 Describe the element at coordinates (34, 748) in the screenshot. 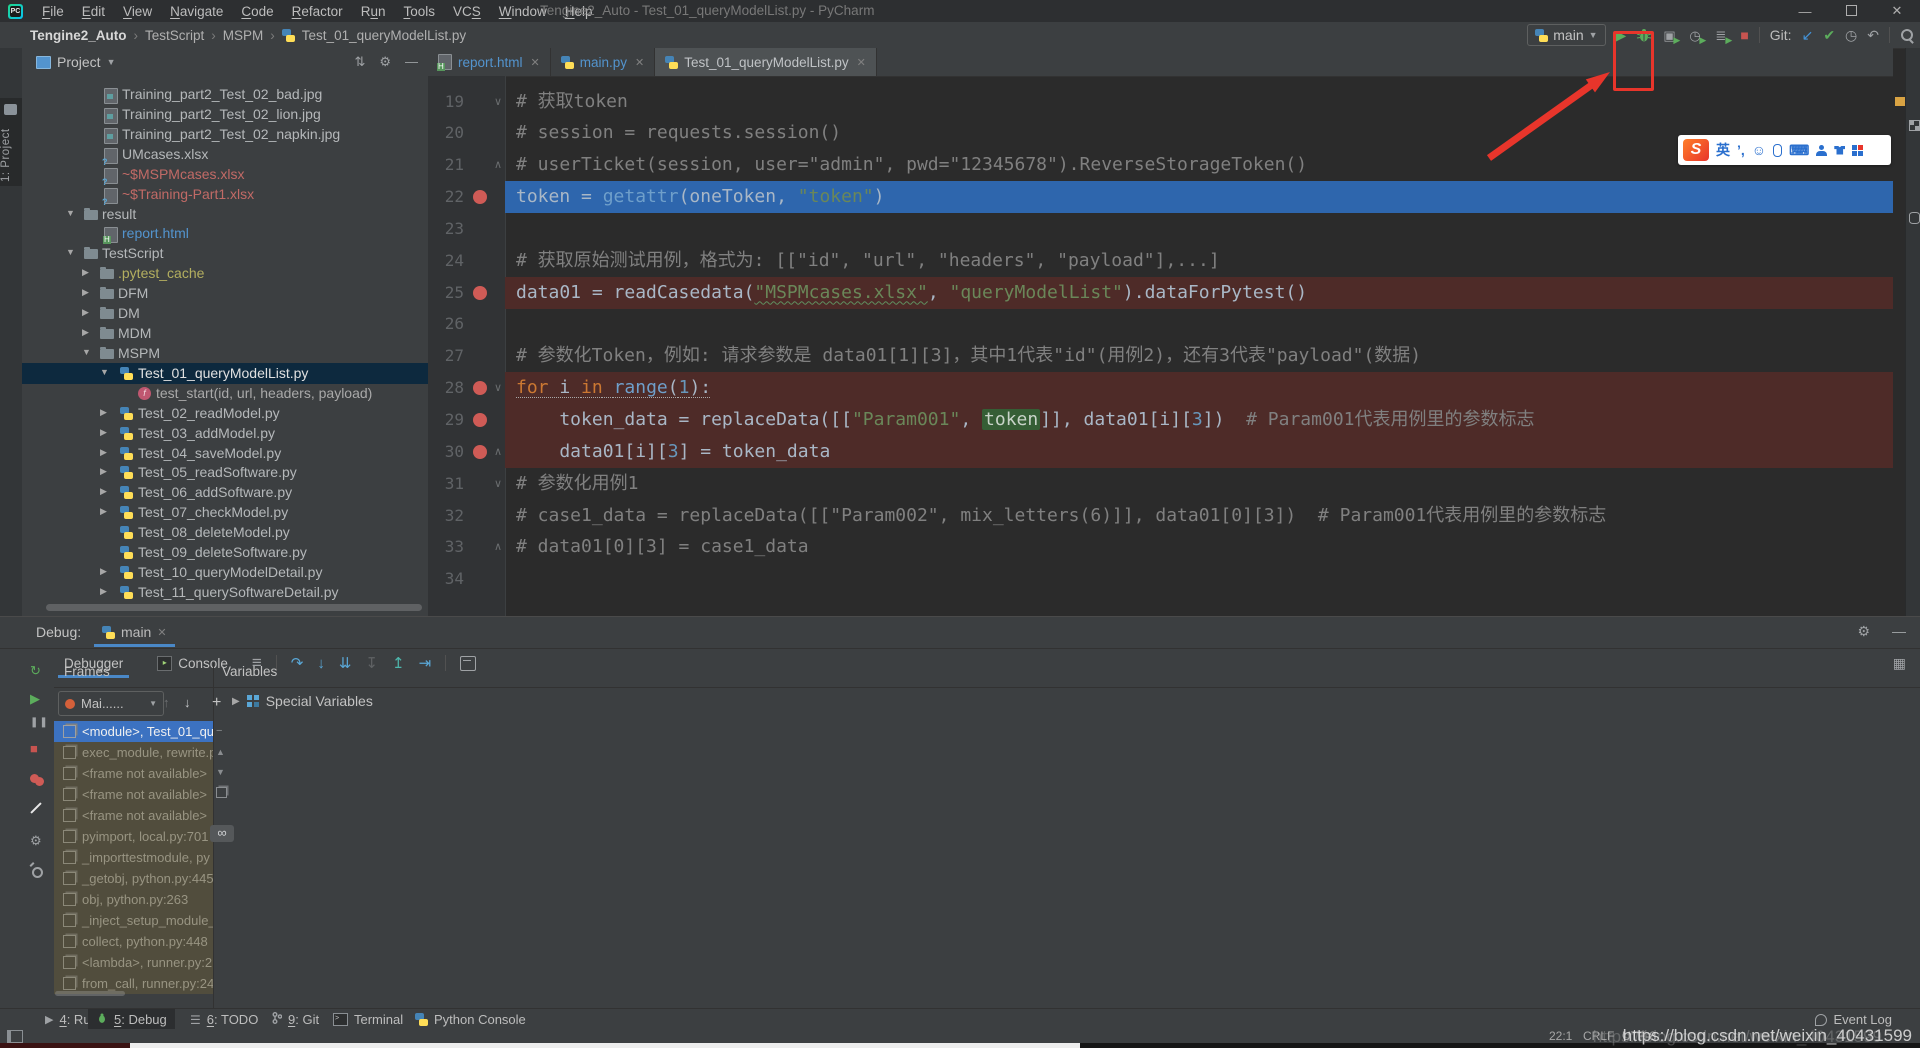

I see `stop-button: ■` at that location.